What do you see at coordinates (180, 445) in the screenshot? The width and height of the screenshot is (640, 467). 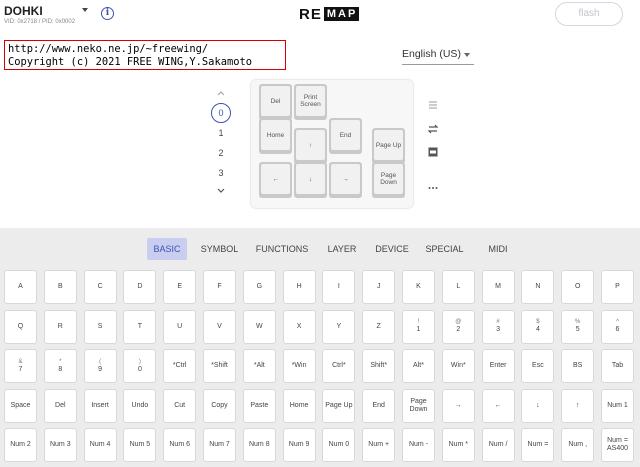 I see `keycode-button: Num 6` at bounding box center [180, 445].